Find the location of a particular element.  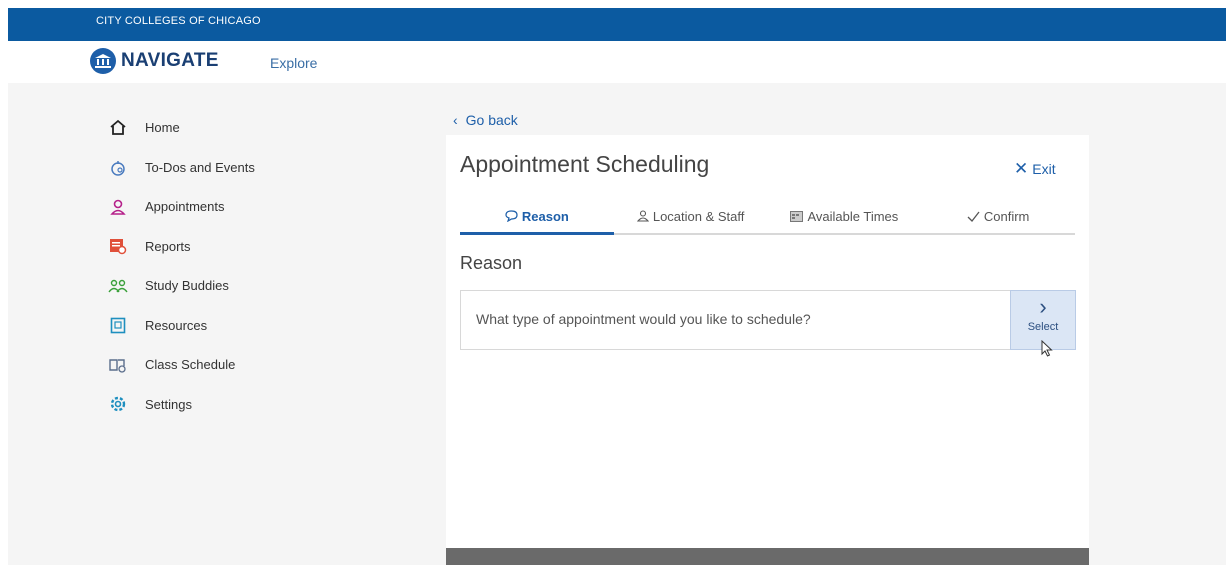

select-label: Select is located at coordinates (1043, 327).